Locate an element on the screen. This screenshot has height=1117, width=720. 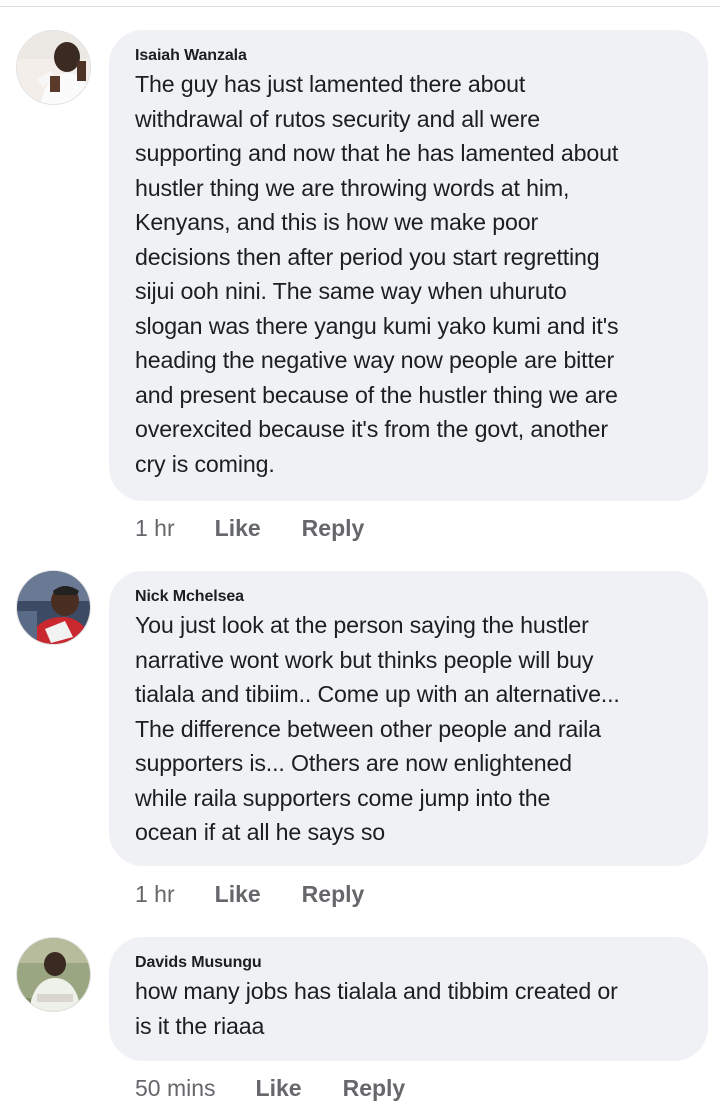
comment-actions: 50 mins Like Reply is located at coordinates (270, 1088).